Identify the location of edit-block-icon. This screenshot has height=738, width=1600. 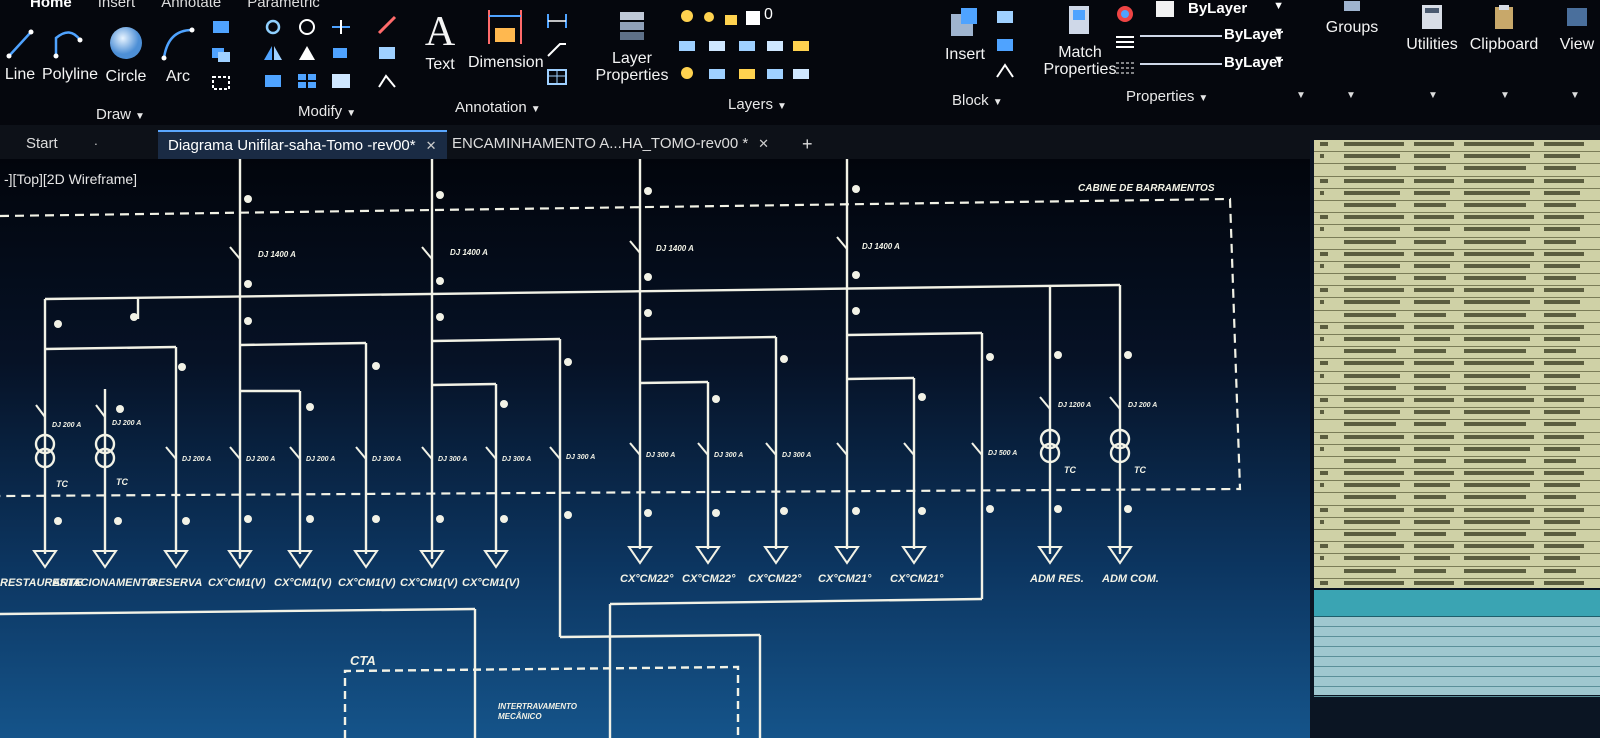
(1005, 45).